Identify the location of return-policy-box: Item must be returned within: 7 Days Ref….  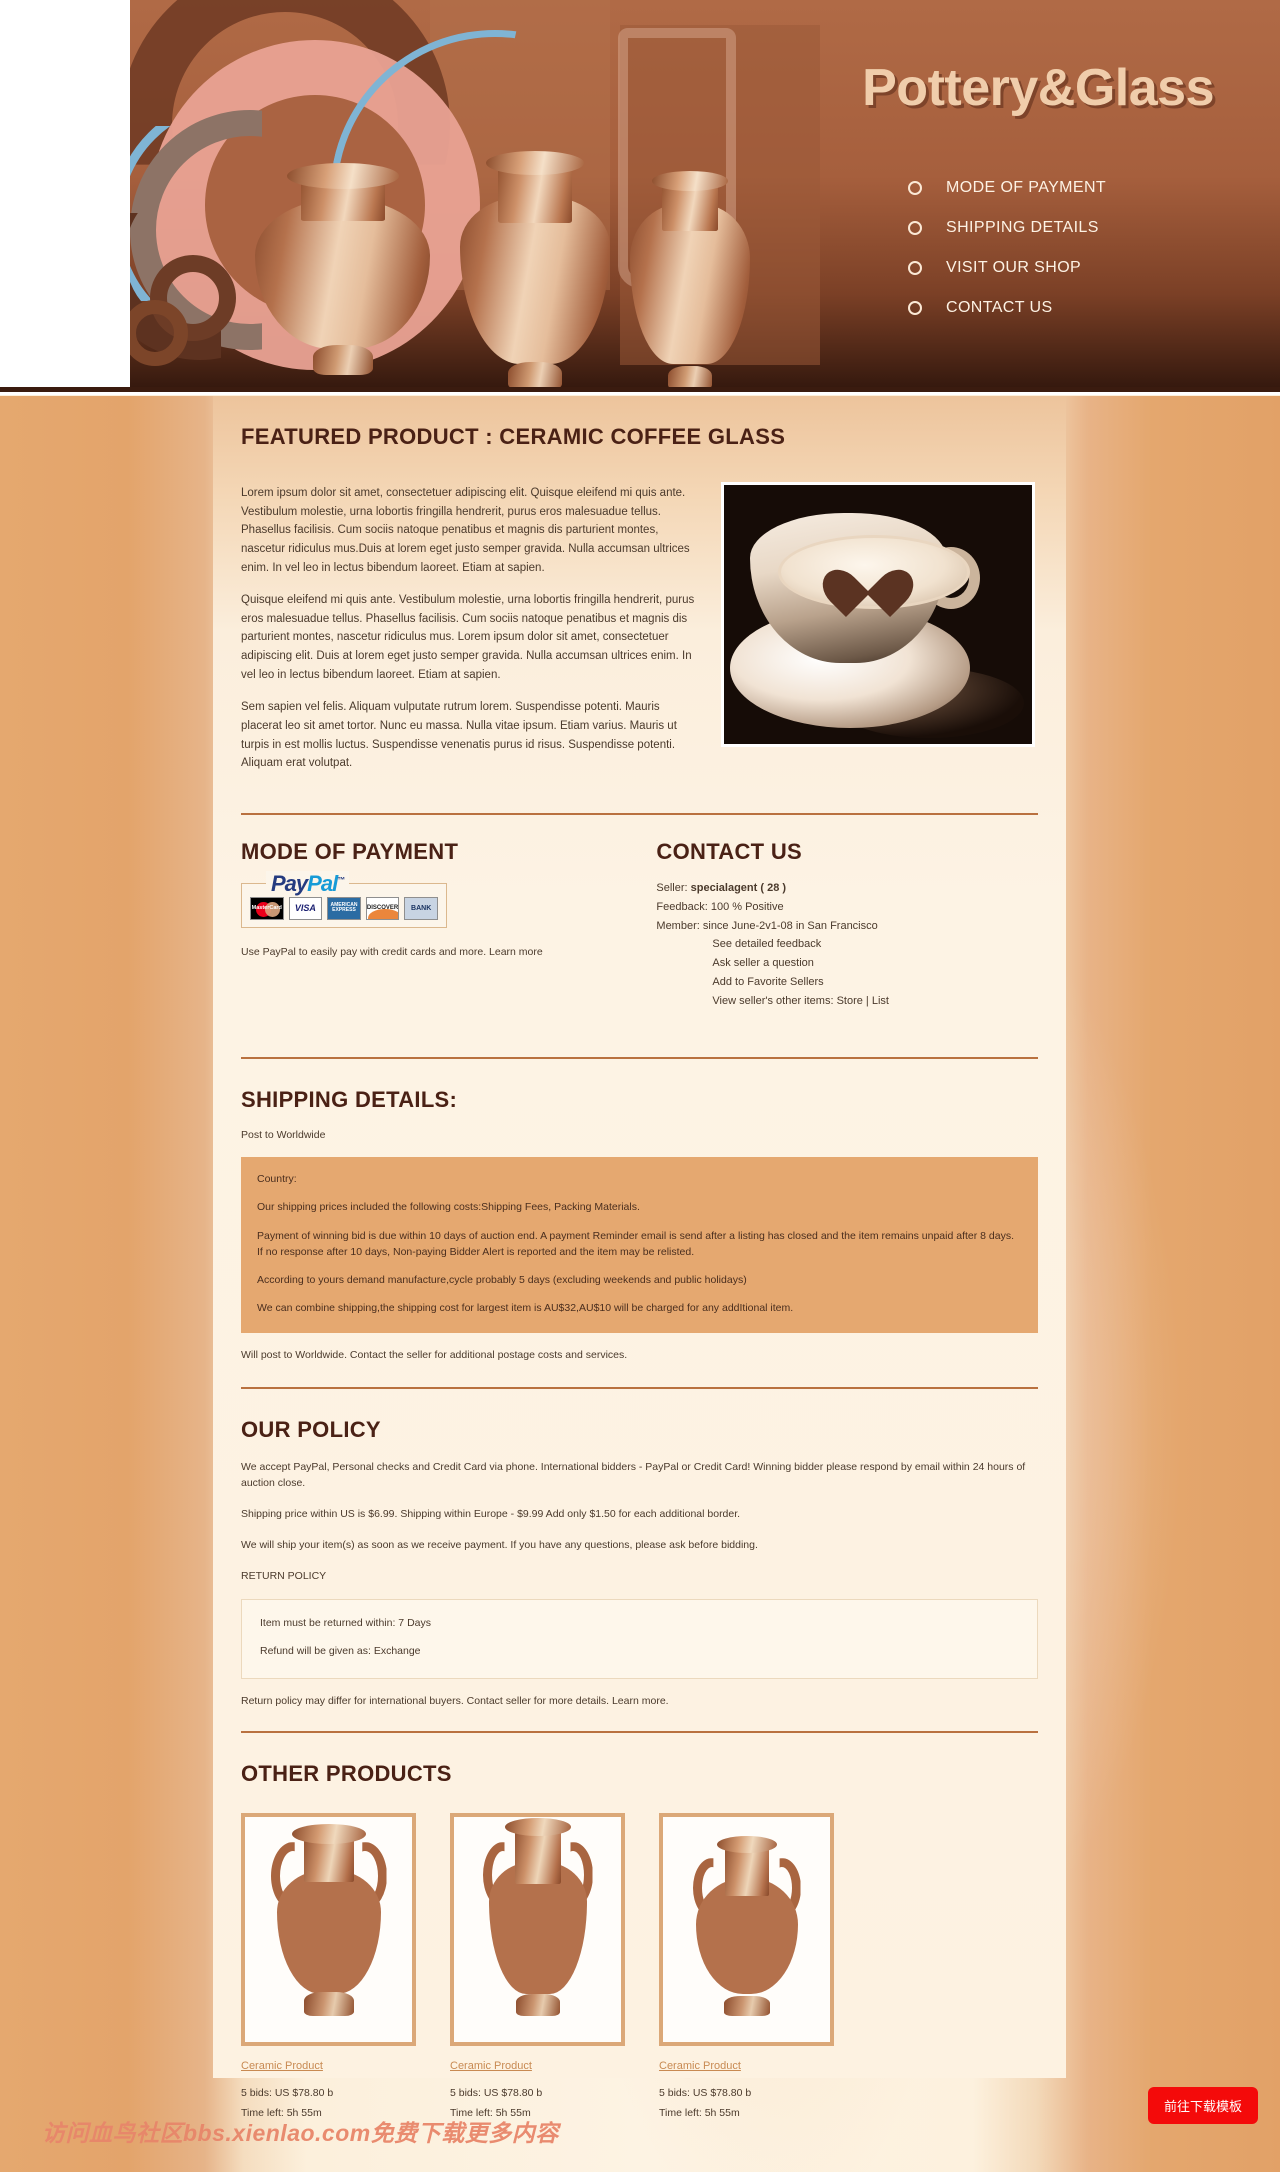
(639, 1639).